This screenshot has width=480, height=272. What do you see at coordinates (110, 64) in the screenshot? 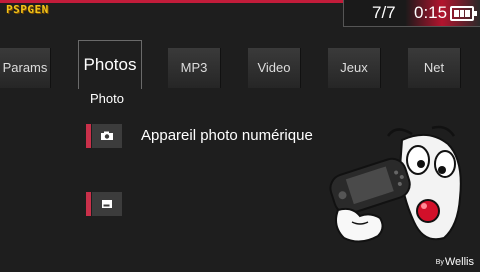
I see `tab-photos: Photos` at bounding box center [110, 64].